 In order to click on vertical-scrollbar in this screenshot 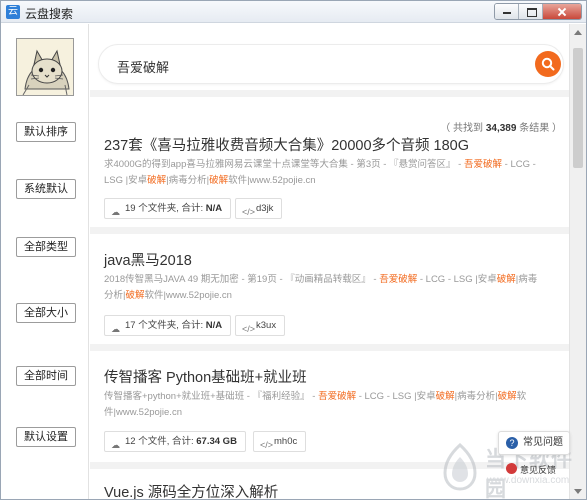, I will do `click(577, 261)`.